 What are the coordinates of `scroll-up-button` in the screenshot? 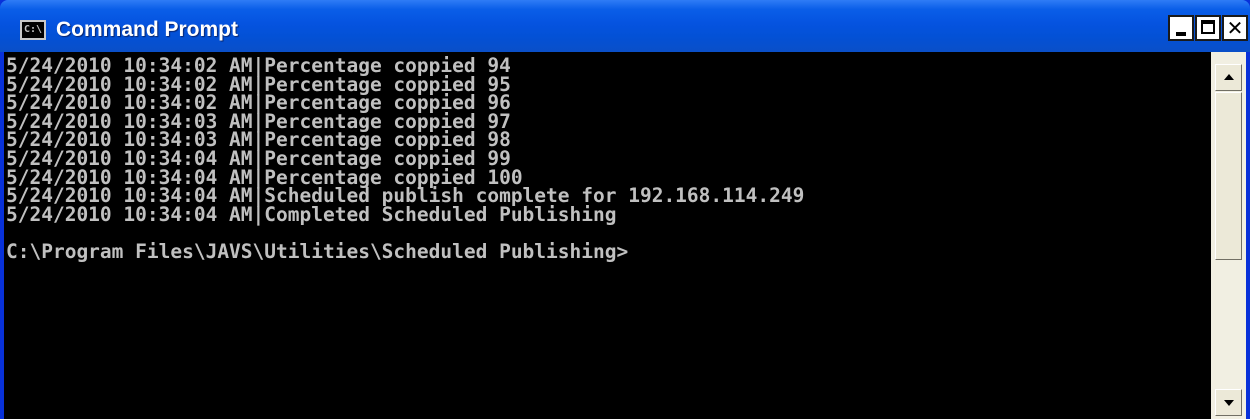 It's located at (1228, 77).